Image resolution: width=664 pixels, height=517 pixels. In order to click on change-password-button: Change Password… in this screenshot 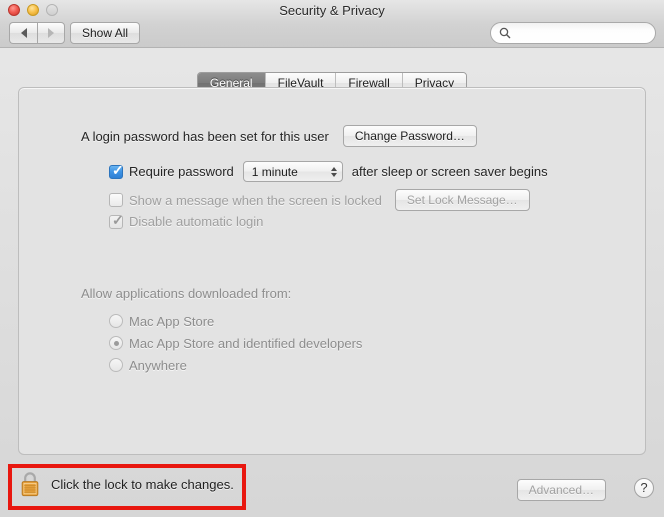, I will do `click(409, 136)`.